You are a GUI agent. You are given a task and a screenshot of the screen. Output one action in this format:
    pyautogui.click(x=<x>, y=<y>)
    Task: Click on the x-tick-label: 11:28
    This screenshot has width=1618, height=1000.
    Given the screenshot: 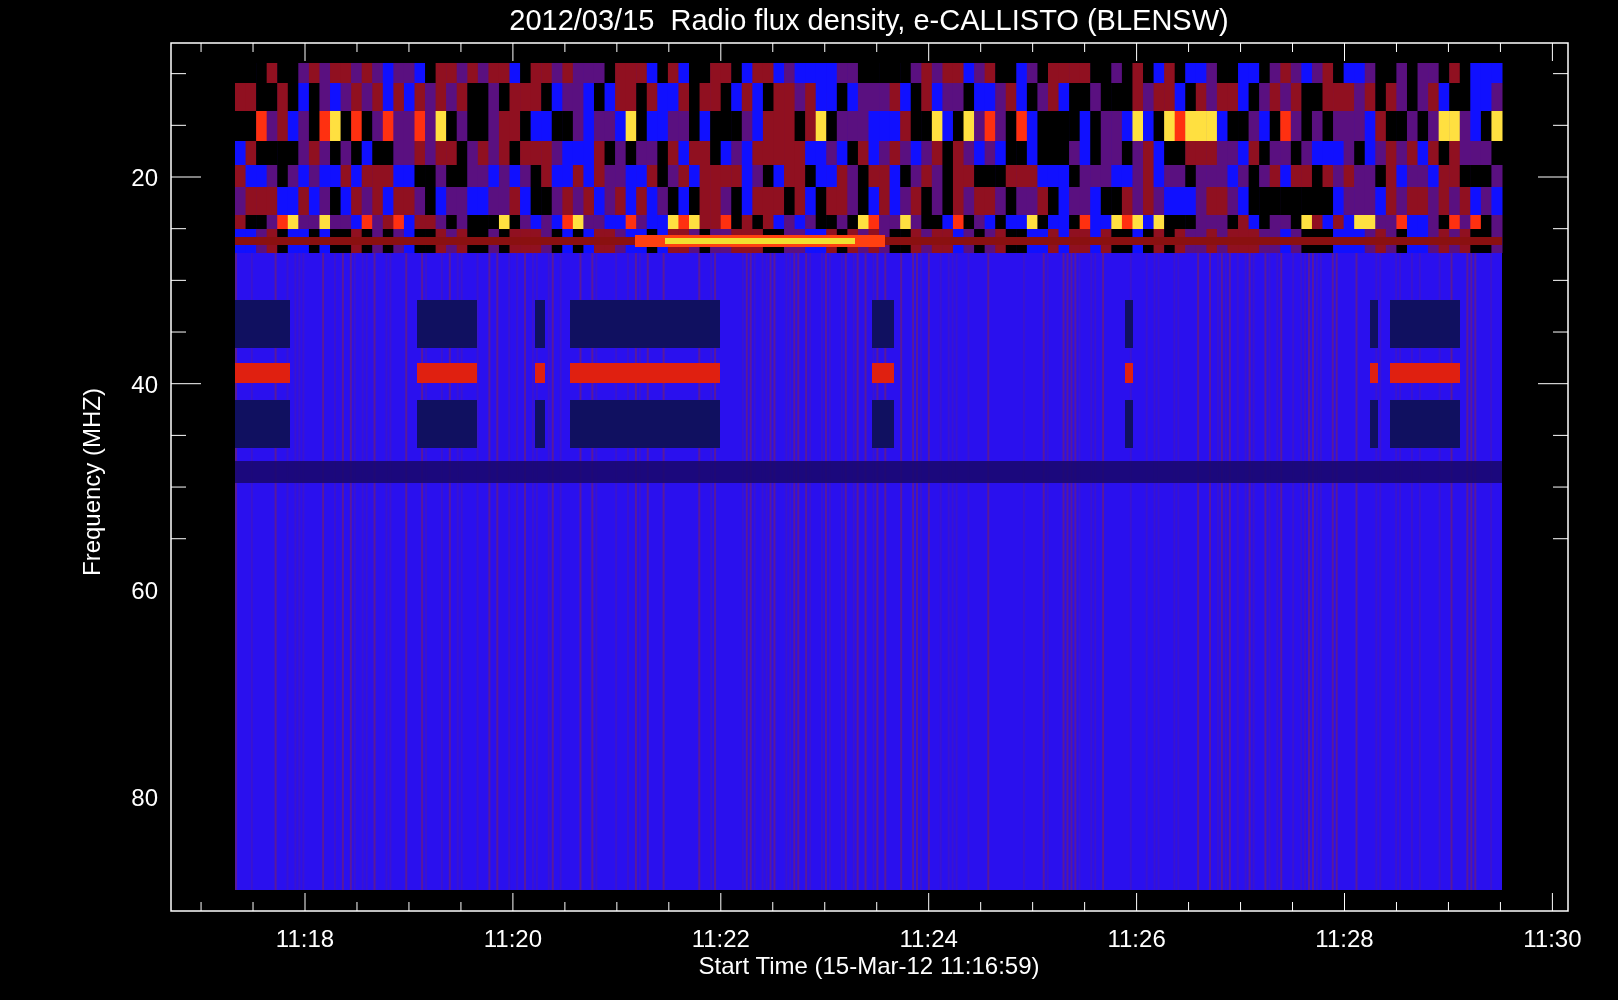 What is the action you would take?
    pyautogui.click(x=1344, y=938)
    